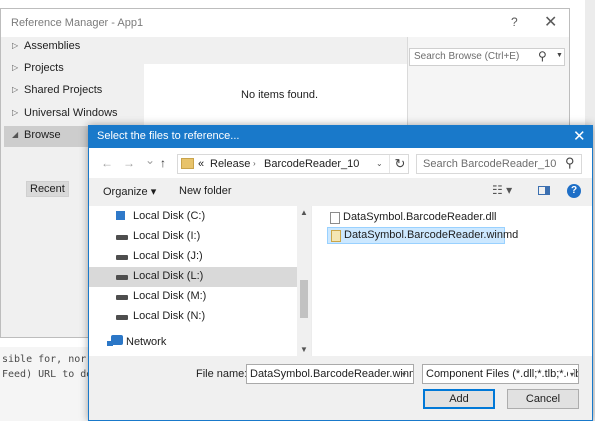 The image size is (595, 421). I want to click on reference-manager-titlebar: Reference Manager - App1 ? ✕, so click(285, 23).